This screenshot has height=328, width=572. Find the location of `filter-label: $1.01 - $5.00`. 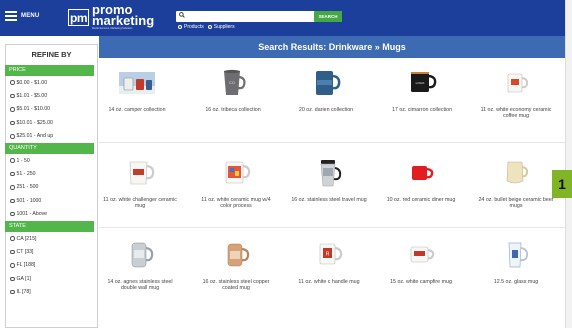

filter-label: $1.01 - $5.00 is located at coordinates (32, 96).